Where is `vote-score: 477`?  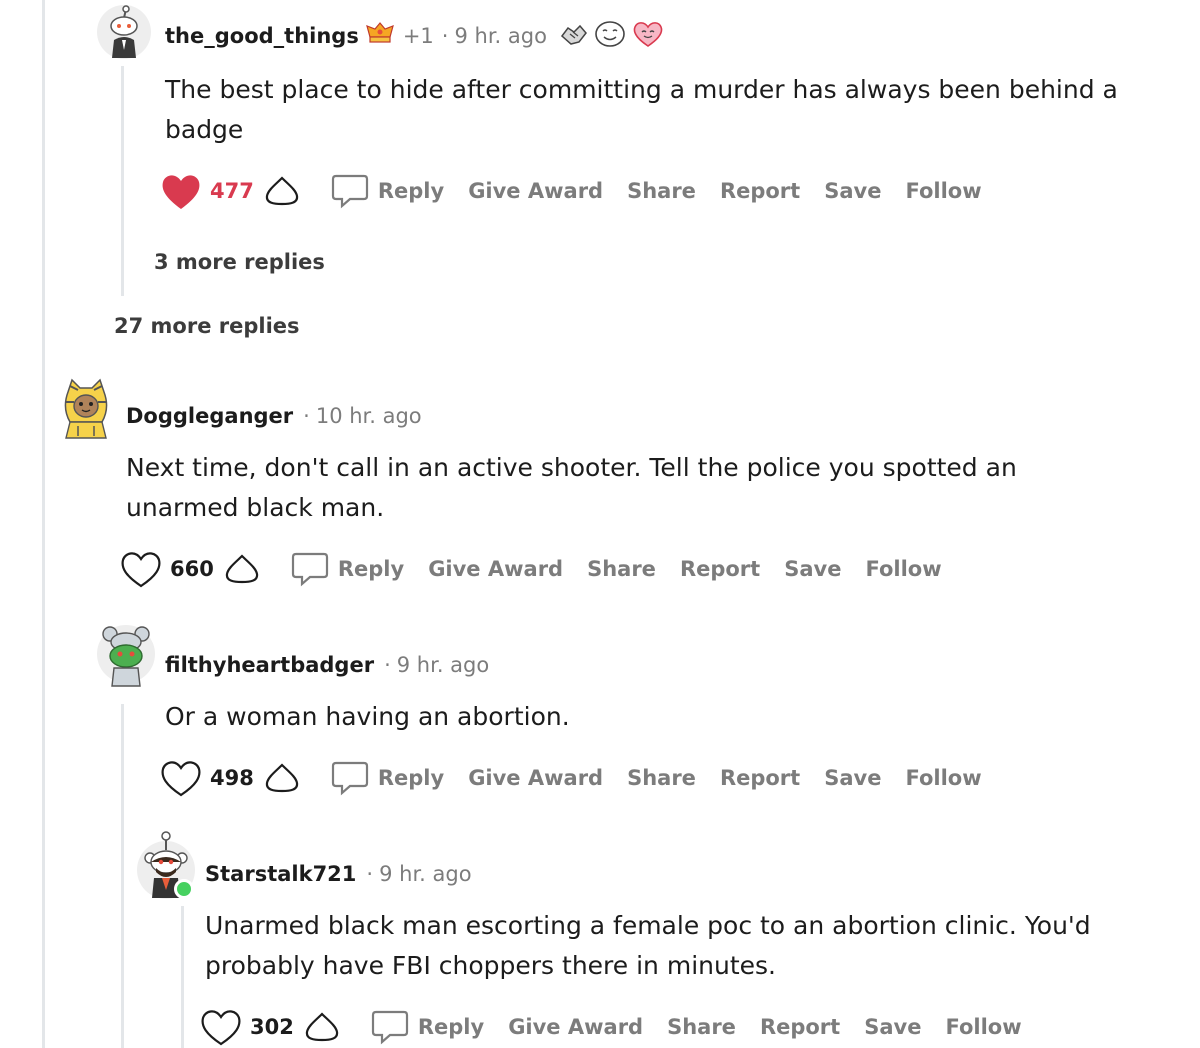 vote-score: 477 is located at coordinates (232, 191).